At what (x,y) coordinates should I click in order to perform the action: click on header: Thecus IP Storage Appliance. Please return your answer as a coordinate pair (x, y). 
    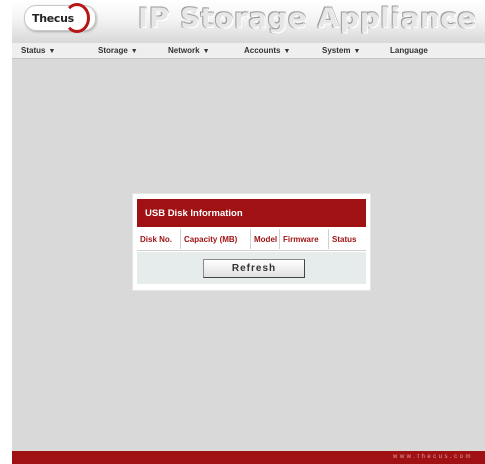
    Looking at the image, I should click on (248, 21).